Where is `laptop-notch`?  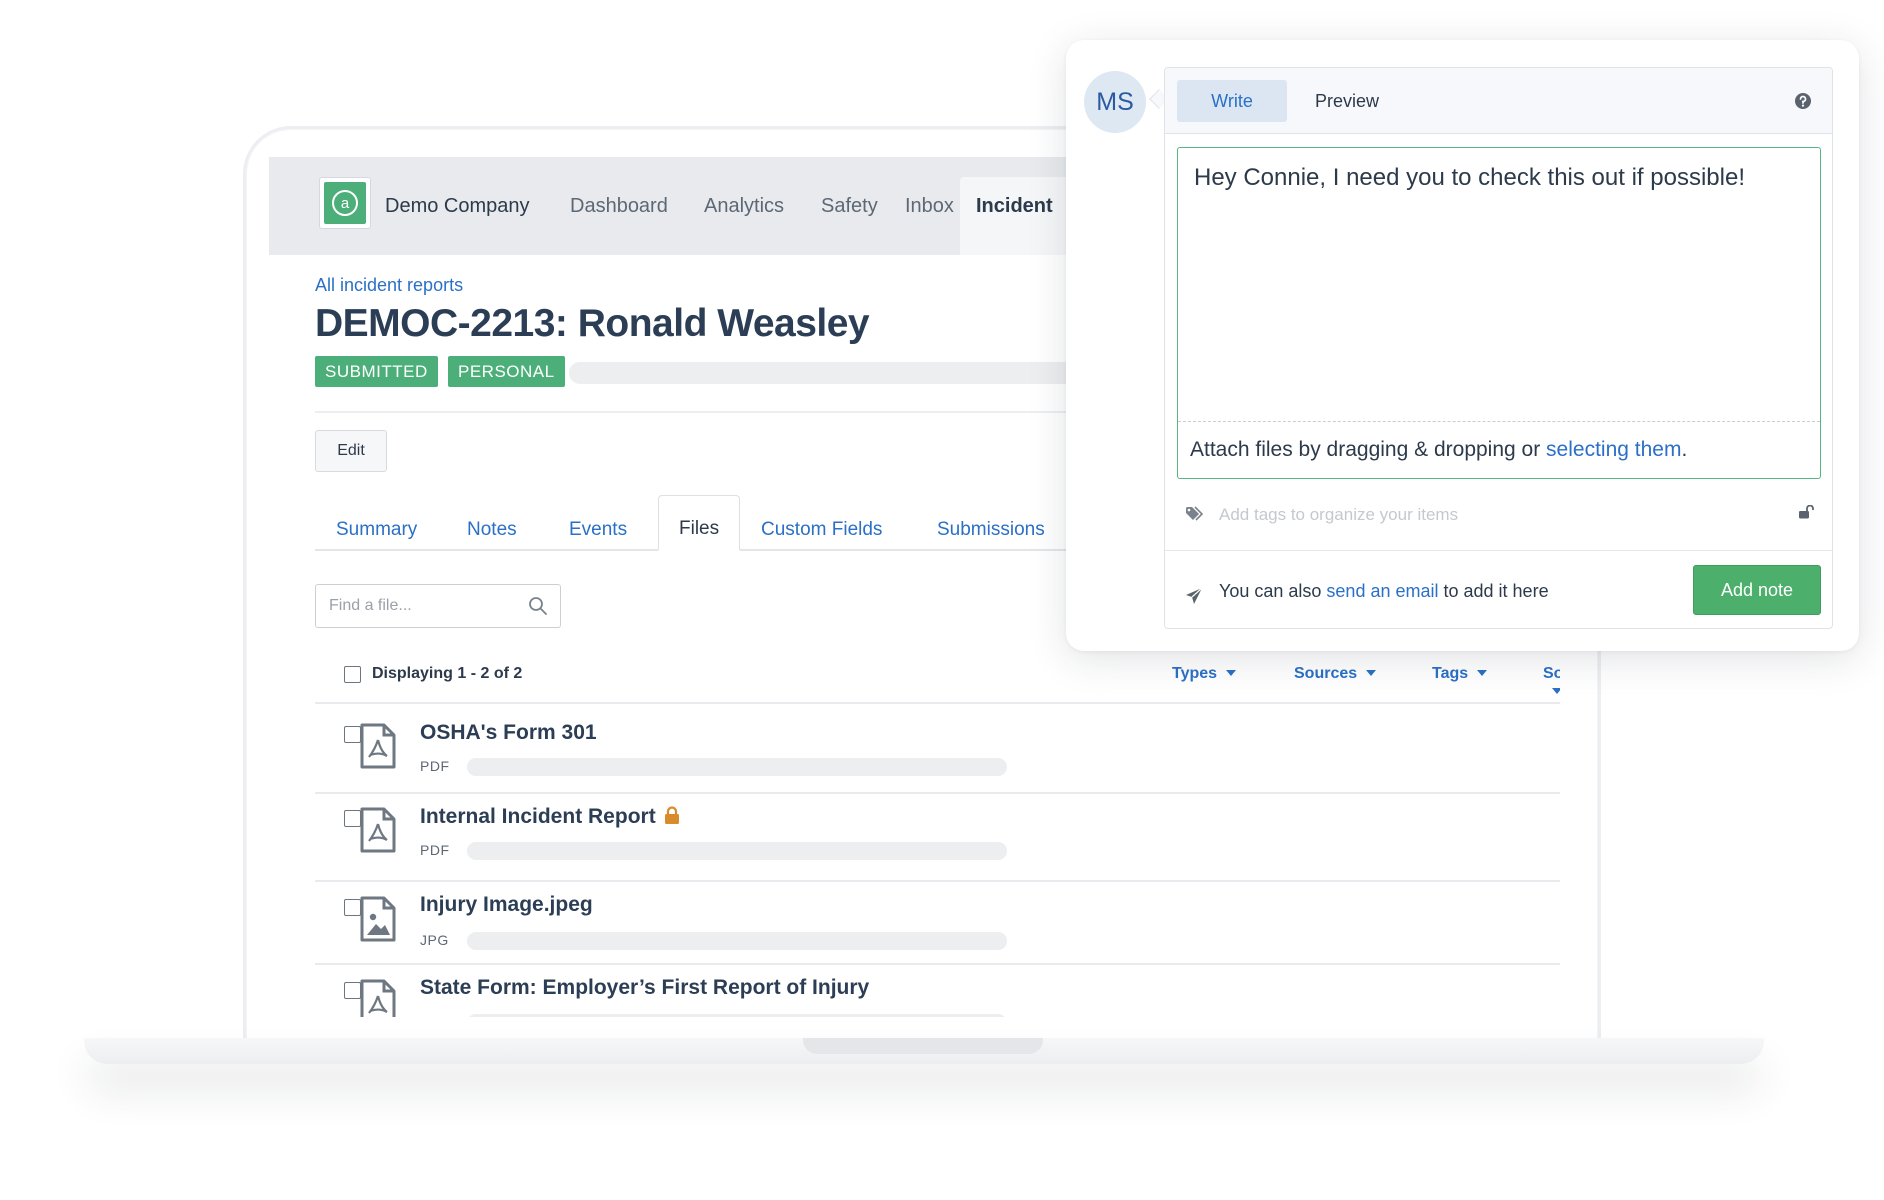 laptop-notch is located at coordinates (923, 1046).